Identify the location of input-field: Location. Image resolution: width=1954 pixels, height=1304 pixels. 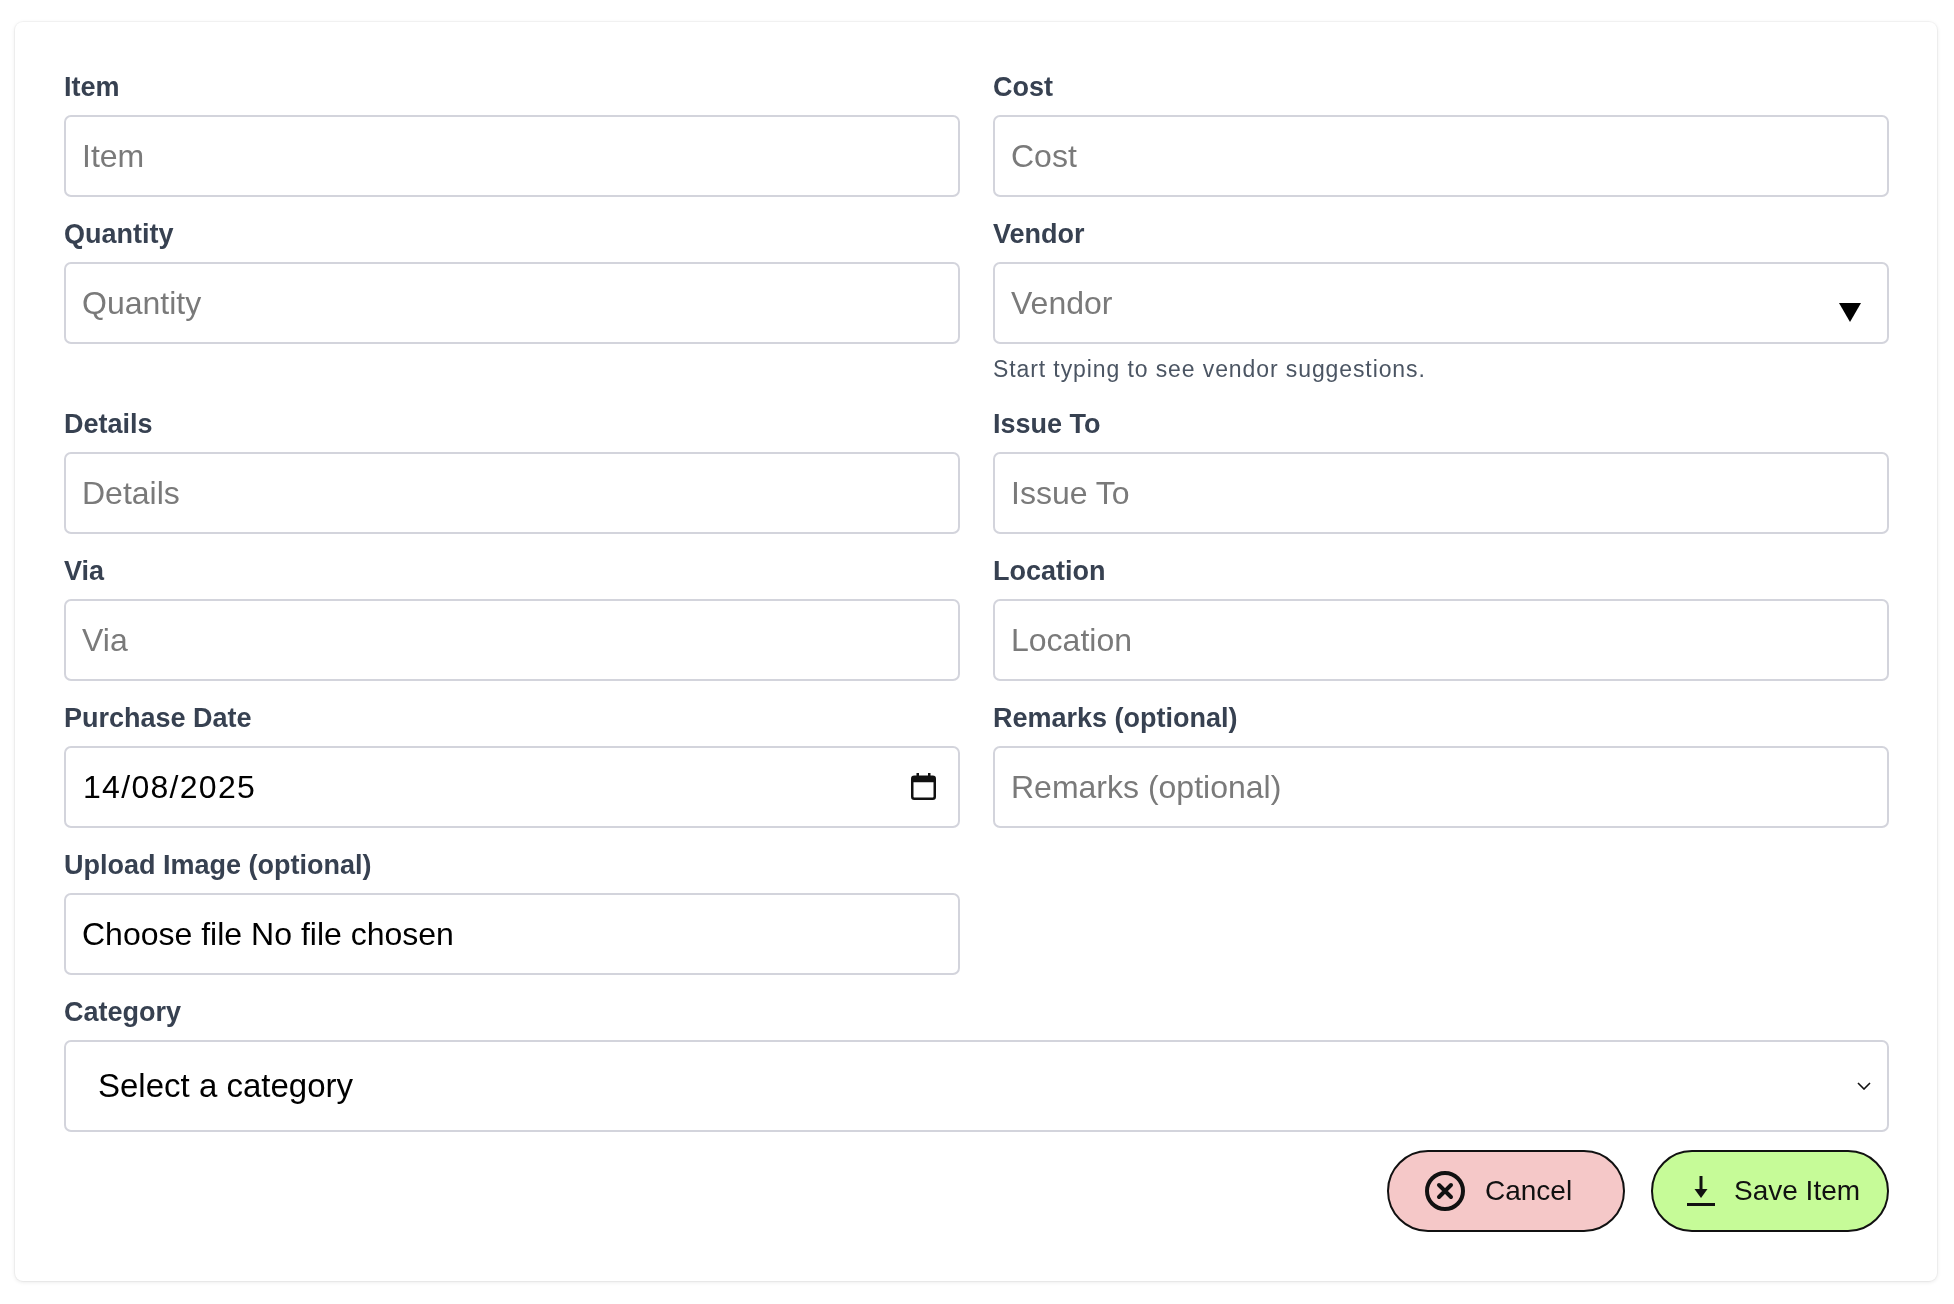
(1441, 640).